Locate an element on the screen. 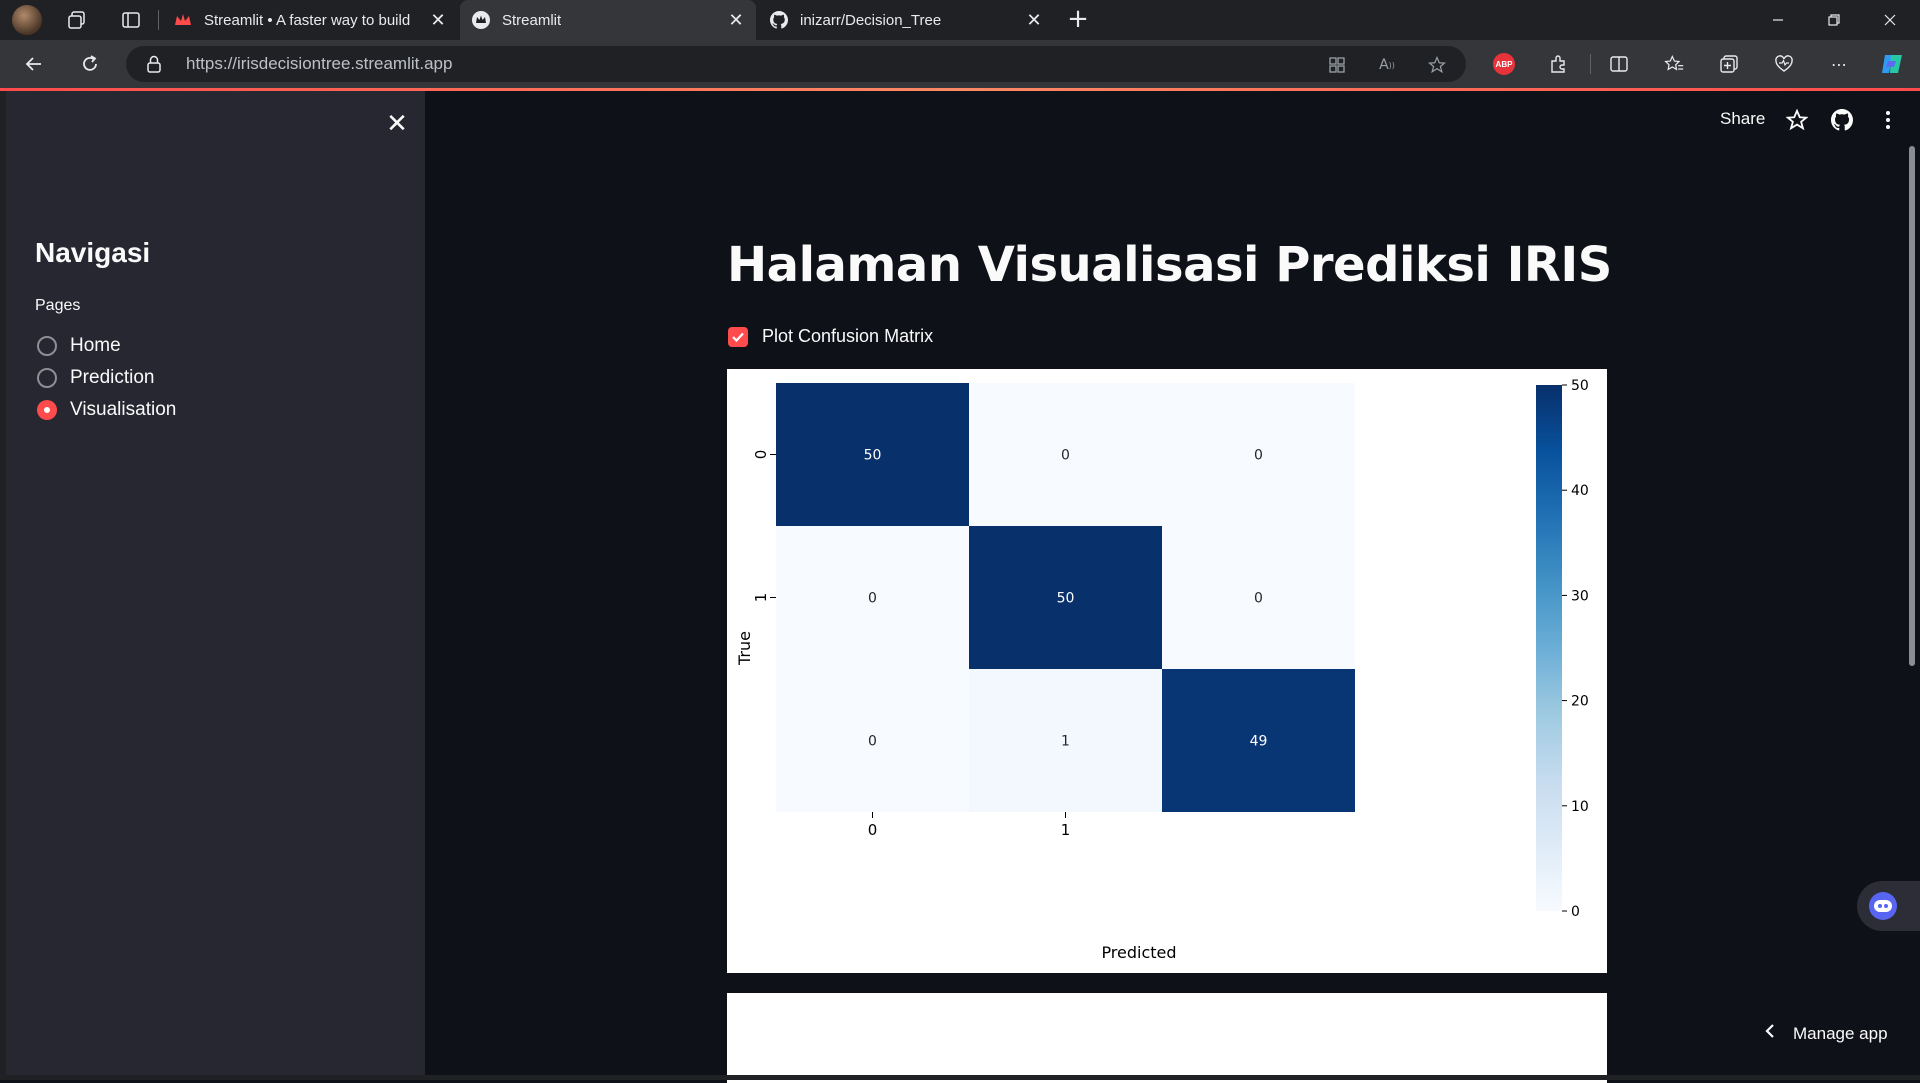  tab-github-repo: inizarr/Decision_Tree ✕ is located at coordinates (906, 20).